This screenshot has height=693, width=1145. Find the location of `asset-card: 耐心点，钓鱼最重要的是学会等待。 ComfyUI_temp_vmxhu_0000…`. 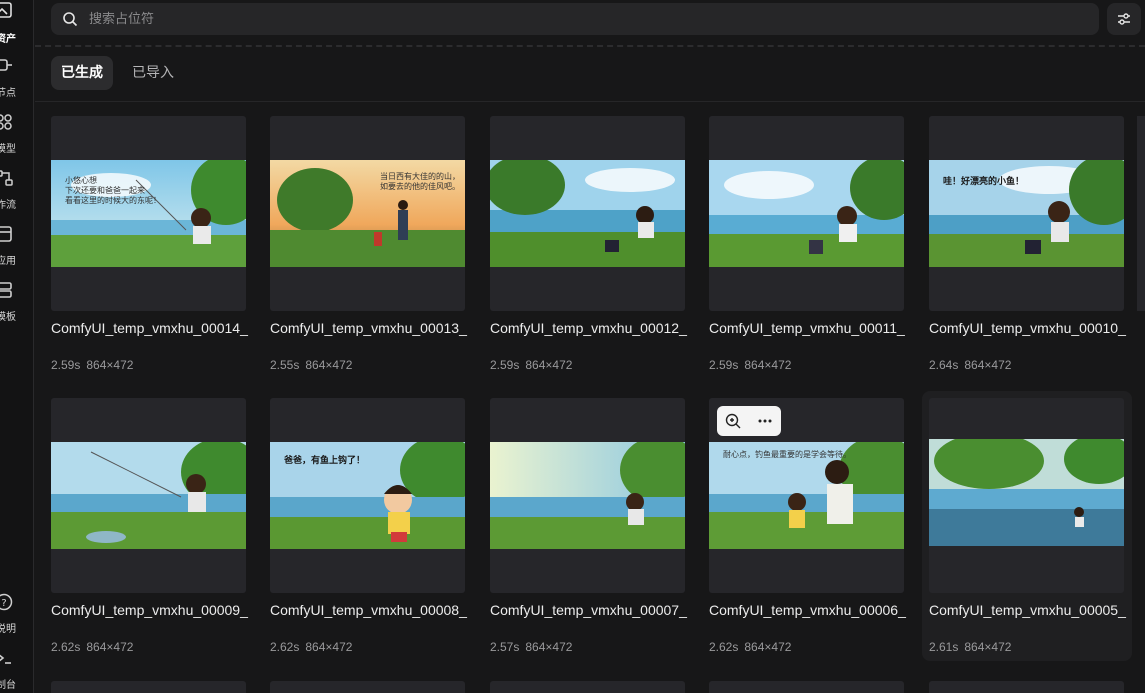

asset-card: 耐心点，钓鱼最重要的是学会等待。 ComfyUI_temp_vmxhu_0000… is located at coordinates (813, 529).